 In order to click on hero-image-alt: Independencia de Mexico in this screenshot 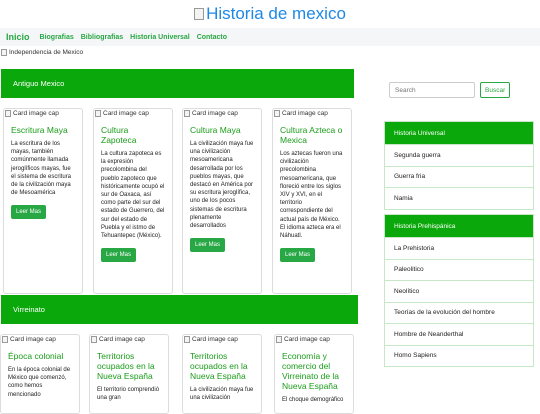, I will do `click(46, 52)`.